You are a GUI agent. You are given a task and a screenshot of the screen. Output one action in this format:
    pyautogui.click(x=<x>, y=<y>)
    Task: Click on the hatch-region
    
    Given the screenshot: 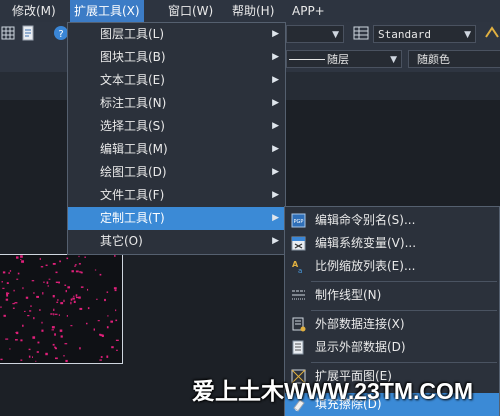 What is the action you would take?
    pyautogui.click(x=61, y=309)
    